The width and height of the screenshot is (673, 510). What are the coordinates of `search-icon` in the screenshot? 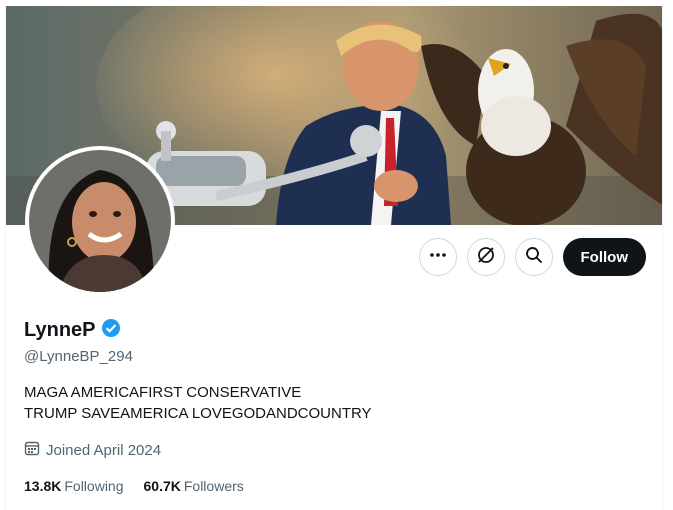 It's located at (534, 257).